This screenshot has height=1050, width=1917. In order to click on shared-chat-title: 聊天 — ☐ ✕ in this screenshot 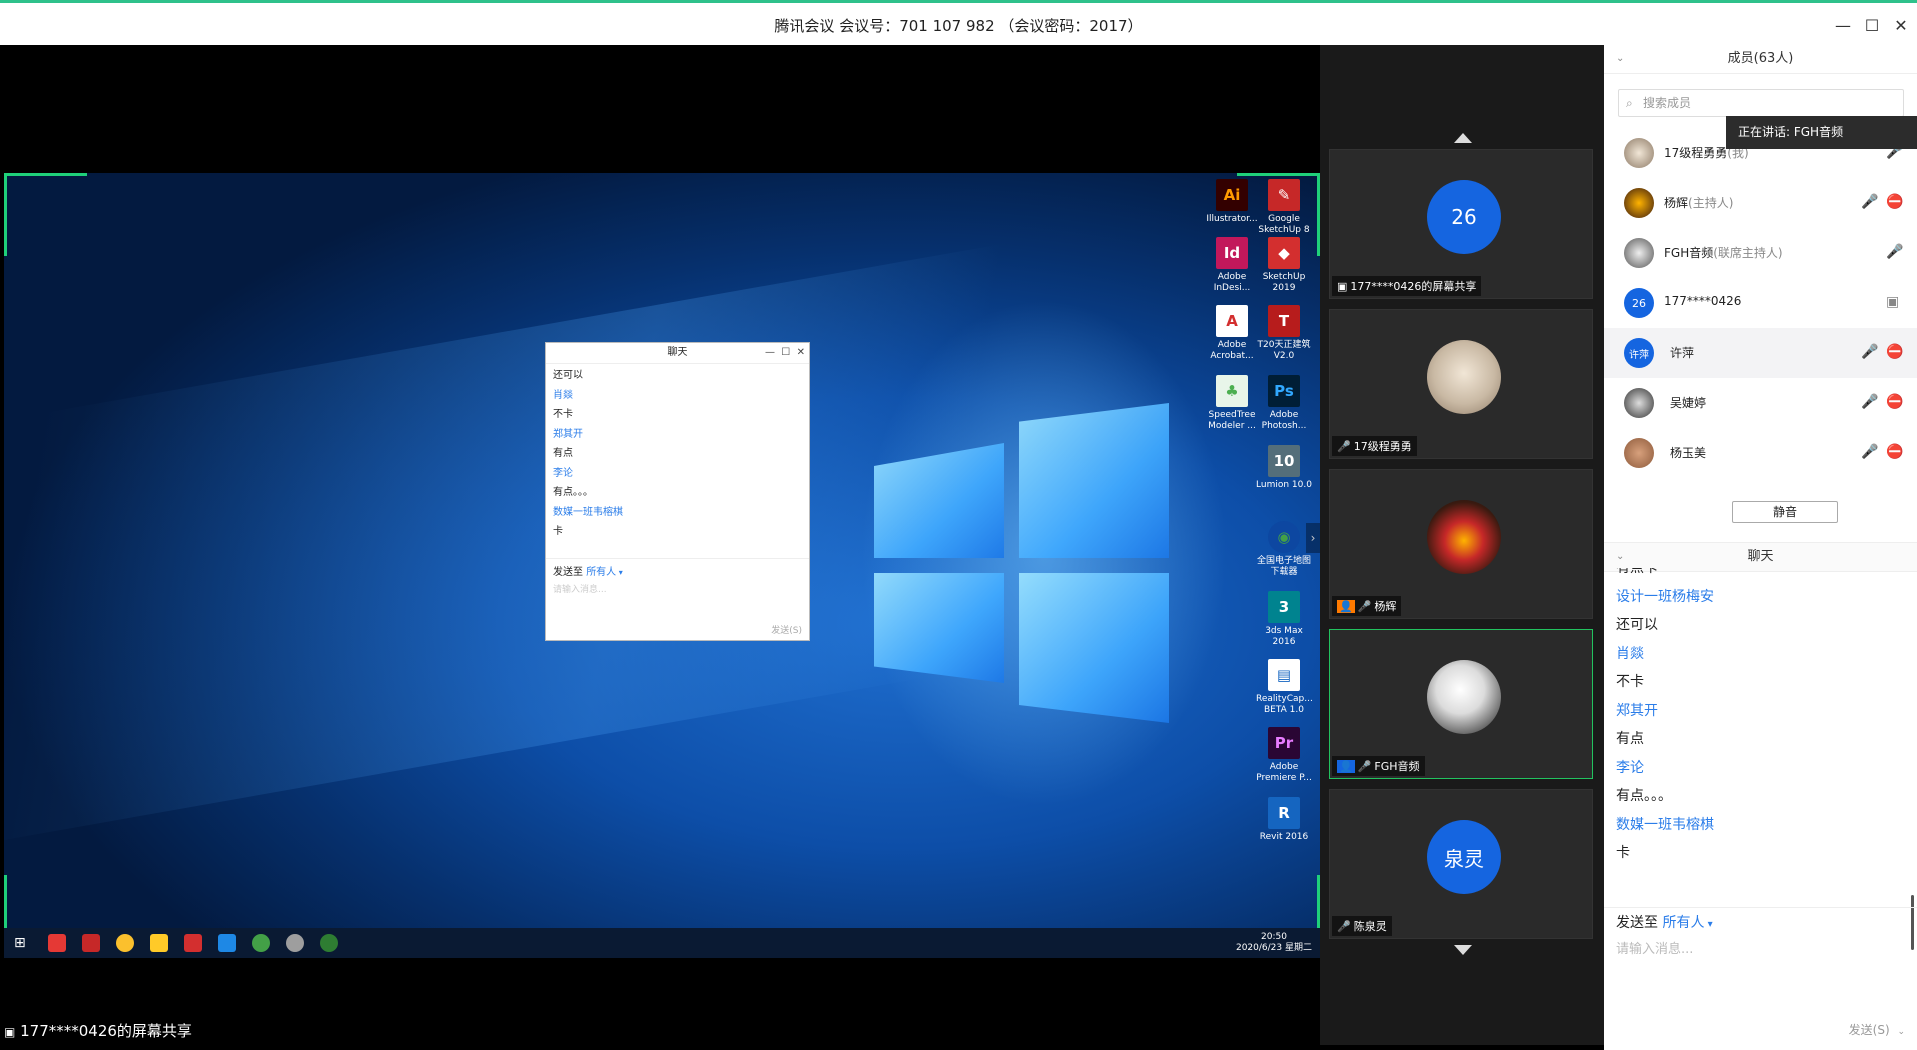, I will do `click(677, 353)`.